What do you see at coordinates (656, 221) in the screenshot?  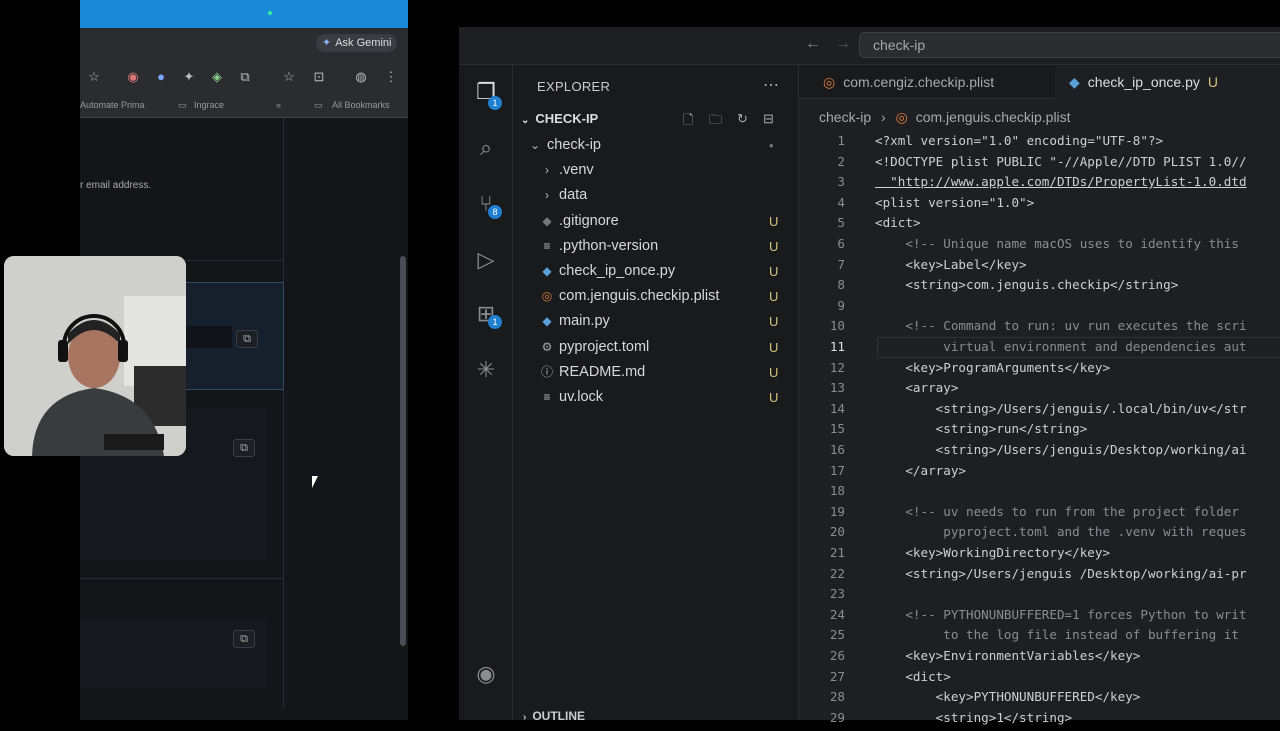 I see `file-tree-item: ◆ .gitignore U` at bounding box center [656, 221].